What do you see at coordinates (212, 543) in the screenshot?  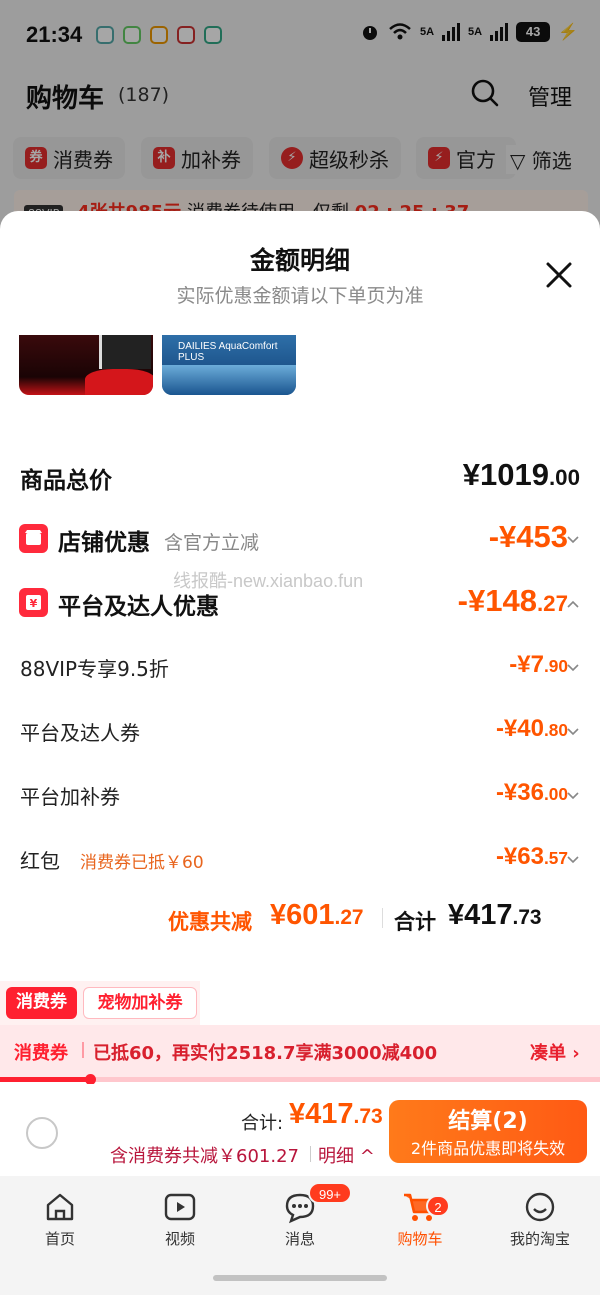 I see `store-discount-note: 含官方立减` at bounding box center [212, 543].